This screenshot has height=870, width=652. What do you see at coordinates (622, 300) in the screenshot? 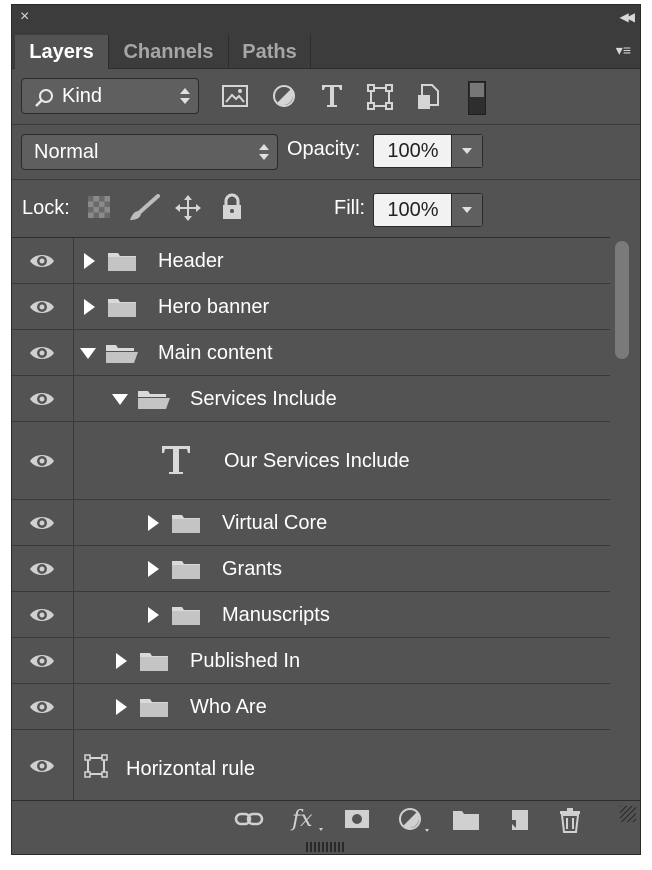
I see `scrollbar-thumb` at bounding box center [622, 300].